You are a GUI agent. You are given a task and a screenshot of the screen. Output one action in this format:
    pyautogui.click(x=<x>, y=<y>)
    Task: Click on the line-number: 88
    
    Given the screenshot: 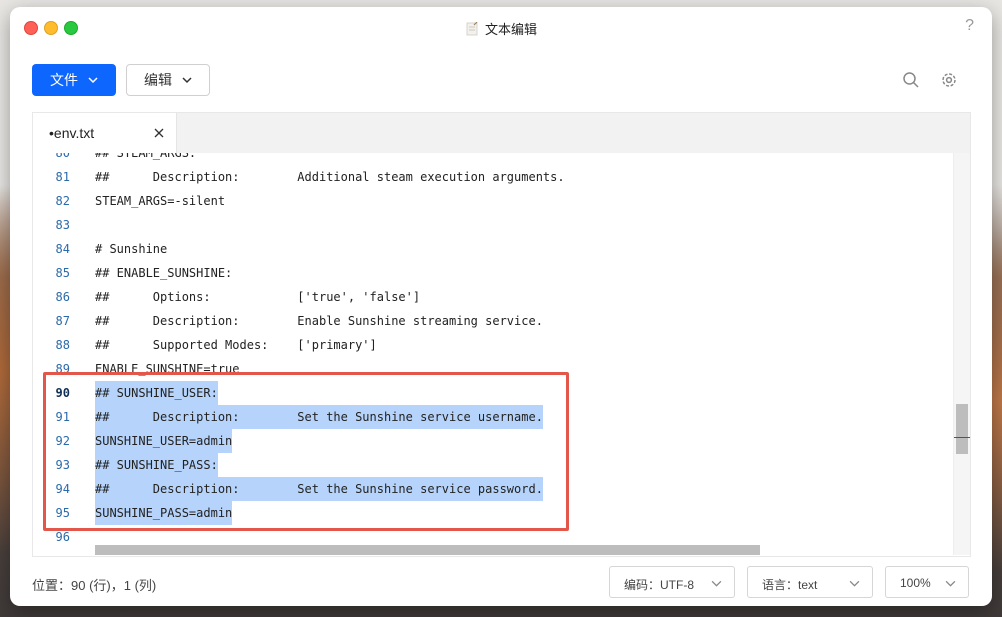 What is the action you would take?
    pyautogui.click(x=62, y=345)
    